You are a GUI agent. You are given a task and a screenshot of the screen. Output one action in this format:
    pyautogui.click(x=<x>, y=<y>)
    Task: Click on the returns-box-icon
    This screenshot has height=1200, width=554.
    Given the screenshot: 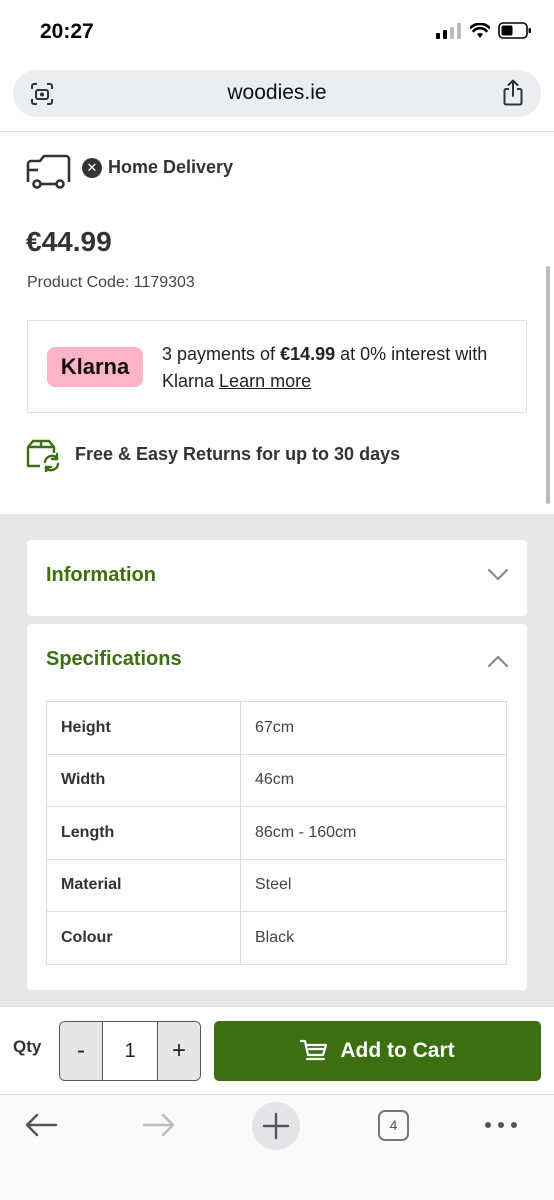 What is the action you would take?
    pyautogui.click(x=43, y=455)
    